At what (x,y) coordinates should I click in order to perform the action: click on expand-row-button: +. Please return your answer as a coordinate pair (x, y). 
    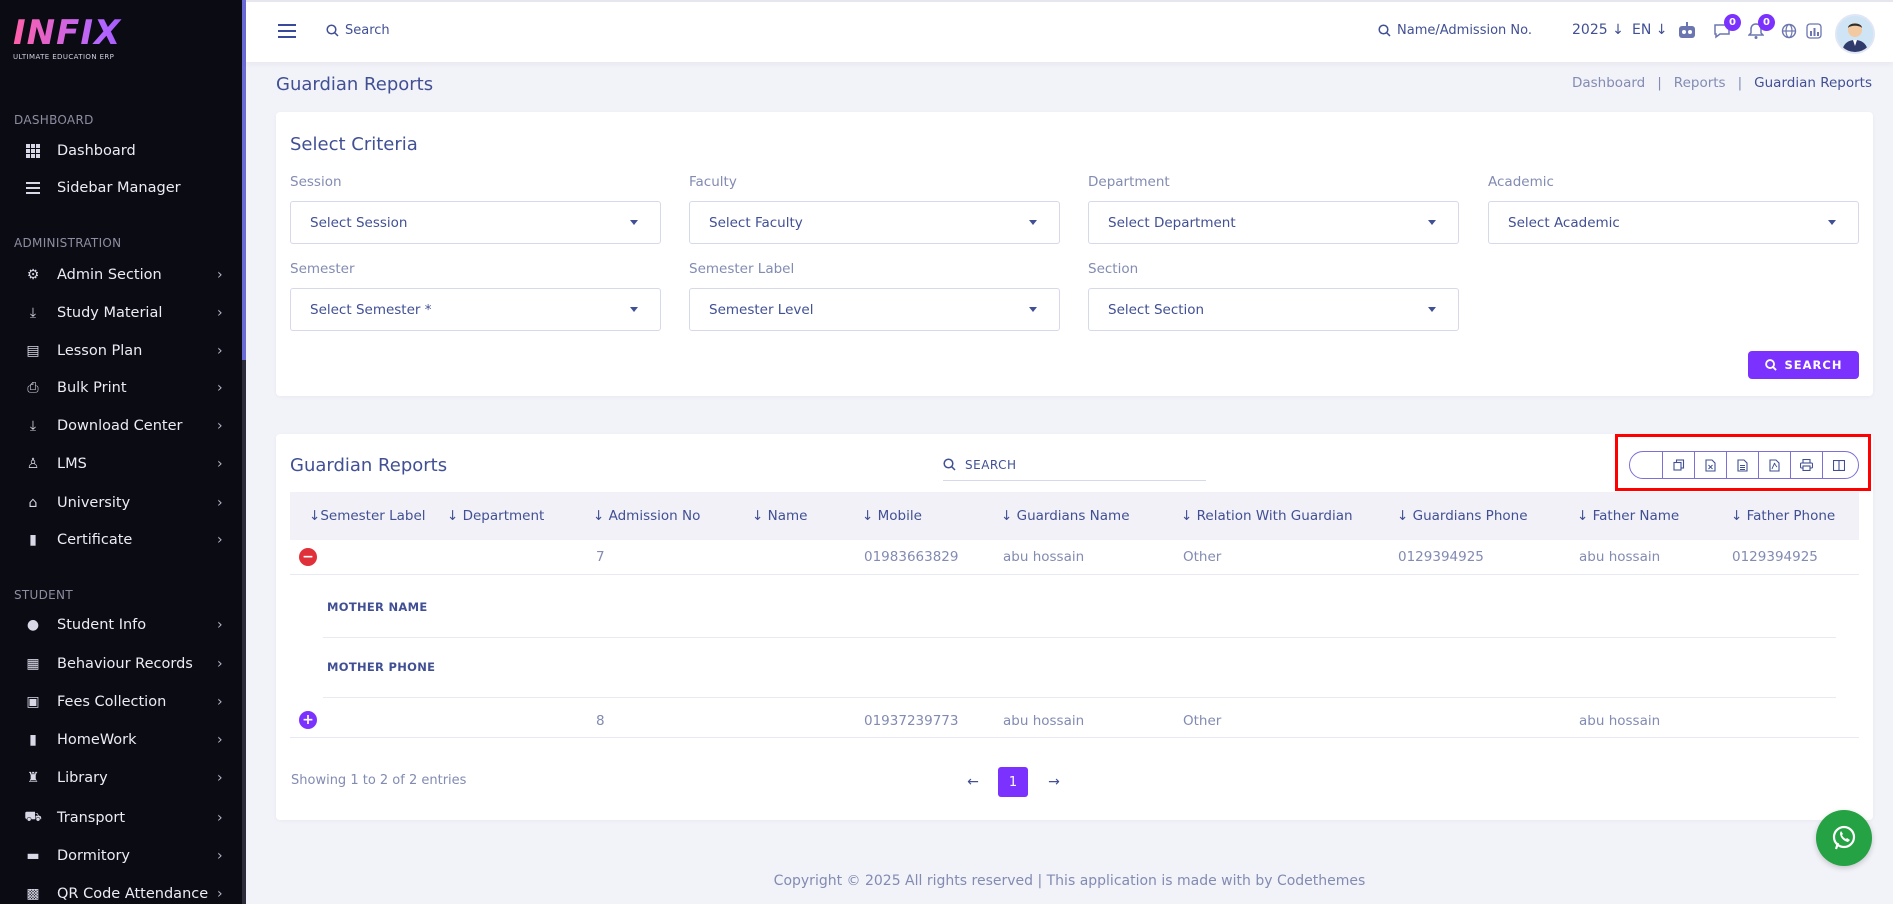
    Looking at the image, I should click on (308, 720).